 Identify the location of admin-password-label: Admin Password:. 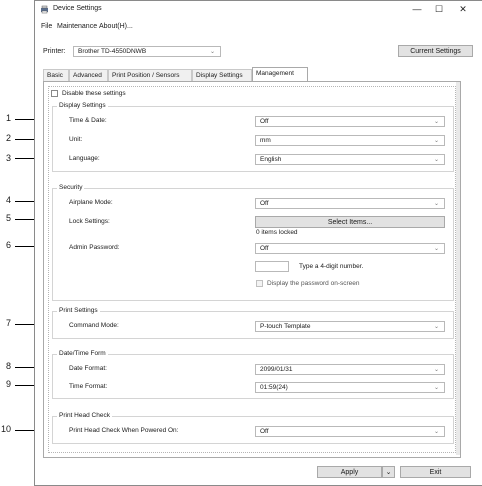
(94, 247).